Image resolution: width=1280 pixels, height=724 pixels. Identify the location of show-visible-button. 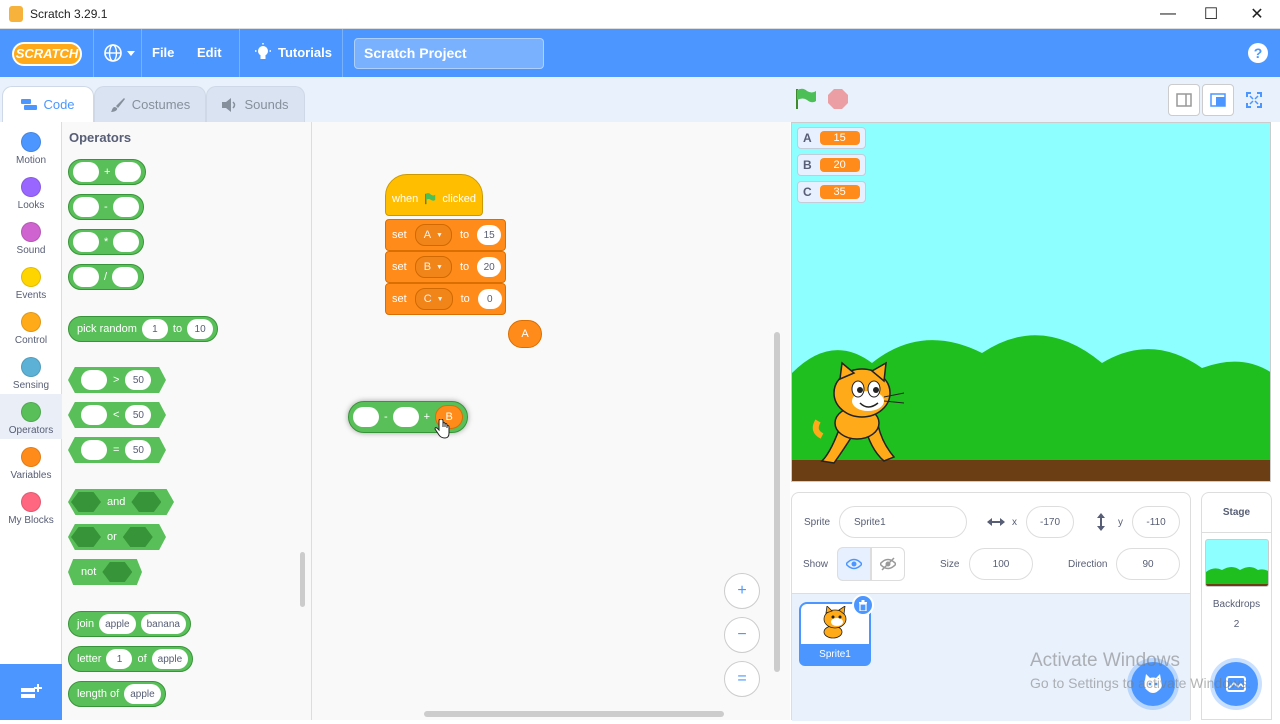
(854, 564).